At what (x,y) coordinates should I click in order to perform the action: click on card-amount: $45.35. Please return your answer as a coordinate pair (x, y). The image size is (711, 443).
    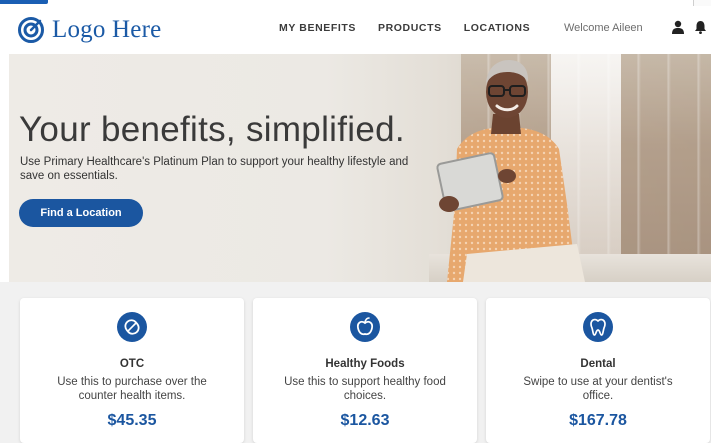
    Looking at the image, I should click on (132, 420).